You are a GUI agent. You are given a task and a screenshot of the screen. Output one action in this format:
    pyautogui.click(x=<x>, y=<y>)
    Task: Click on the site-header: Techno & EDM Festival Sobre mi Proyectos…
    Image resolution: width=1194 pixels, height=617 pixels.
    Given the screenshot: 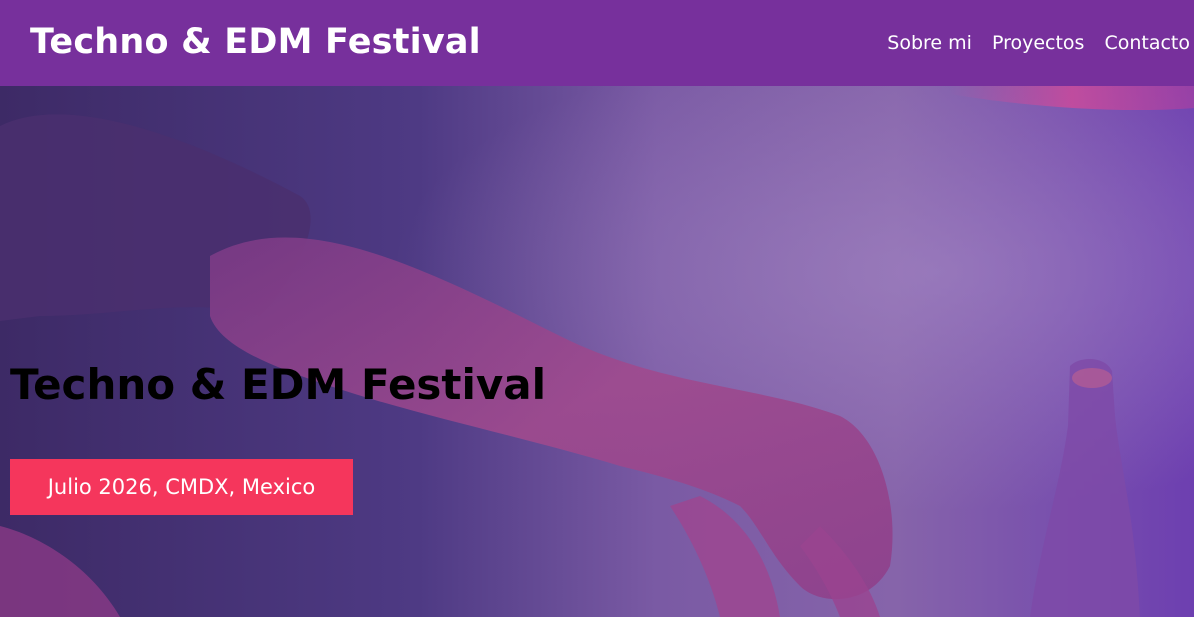 What is the action you would take?
    pyautogui.click(x=597, y=43)
    